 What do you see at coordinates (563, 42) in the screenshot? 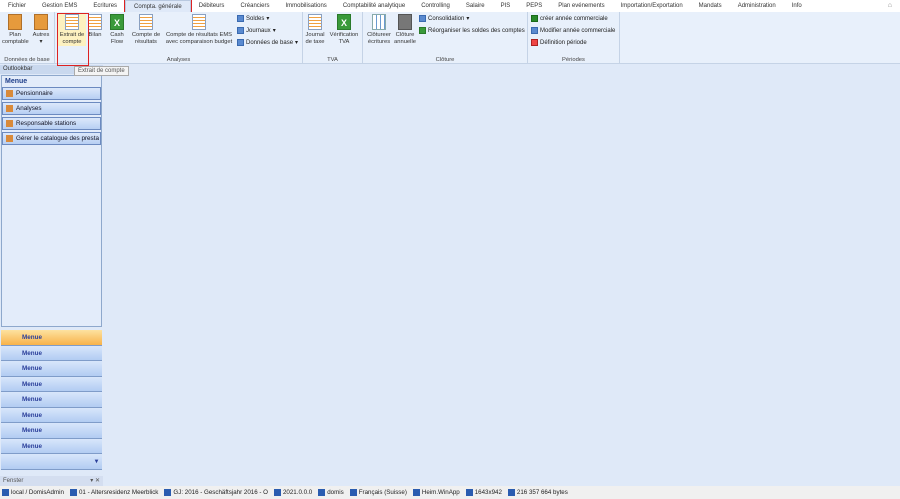
I see `label: Définition période` at bounding box center [563, 42].